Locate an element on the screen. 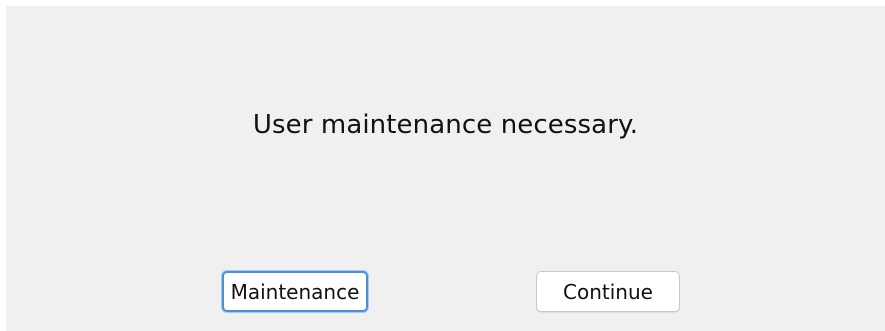 This screenshot has width=885, height=331. dialog-message: User maintenance necessary. is located at coordinates (445, 125).